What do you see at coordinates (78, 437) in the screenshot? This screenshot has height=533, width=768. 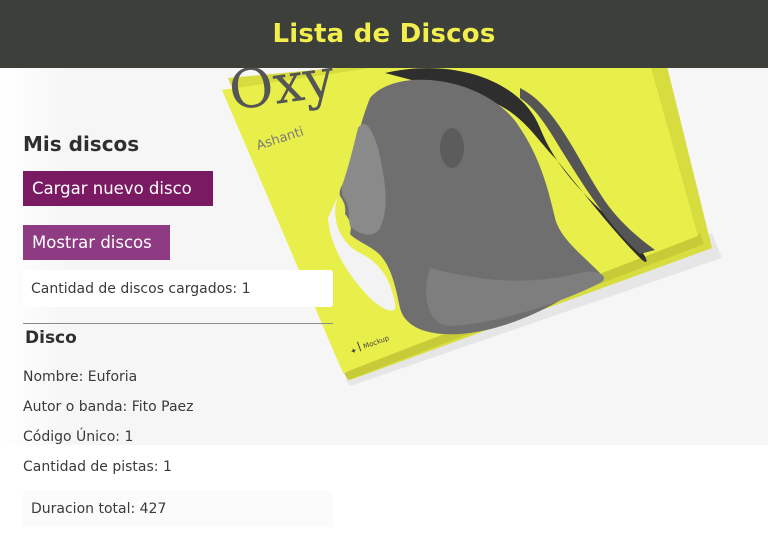 I see `disc-code: Código Único: 1` at bounding box center [78, 437].